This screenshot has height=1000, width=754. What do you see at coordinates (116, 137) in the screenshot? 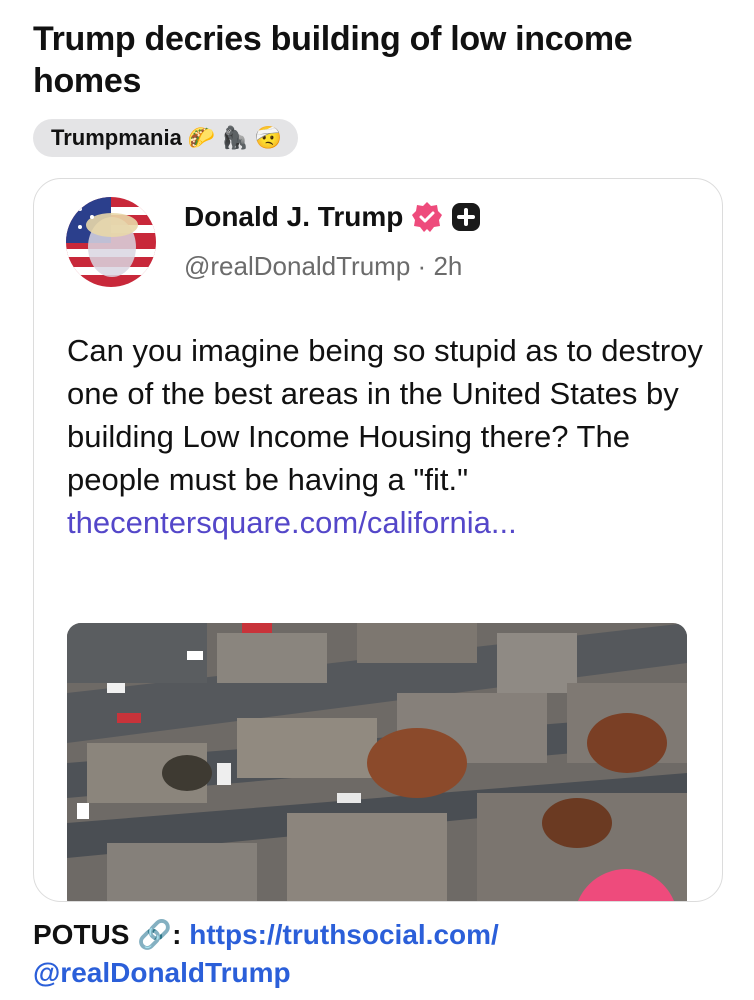
I see `category-chip-label: Trumpmania` at bounding box center [116, 137].